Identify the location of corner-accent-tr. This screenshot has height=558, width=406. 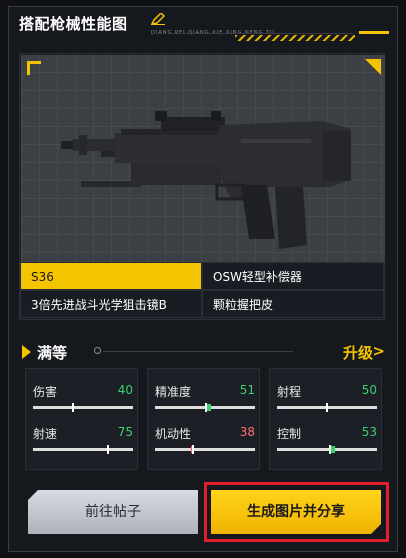
(373, 67).